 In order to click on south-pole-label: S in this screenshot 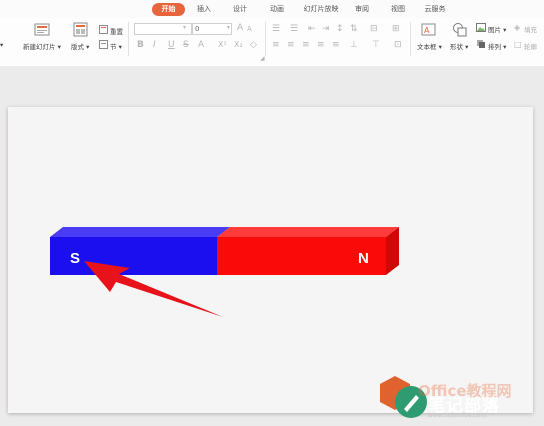, I will do `click(75, 258)`.